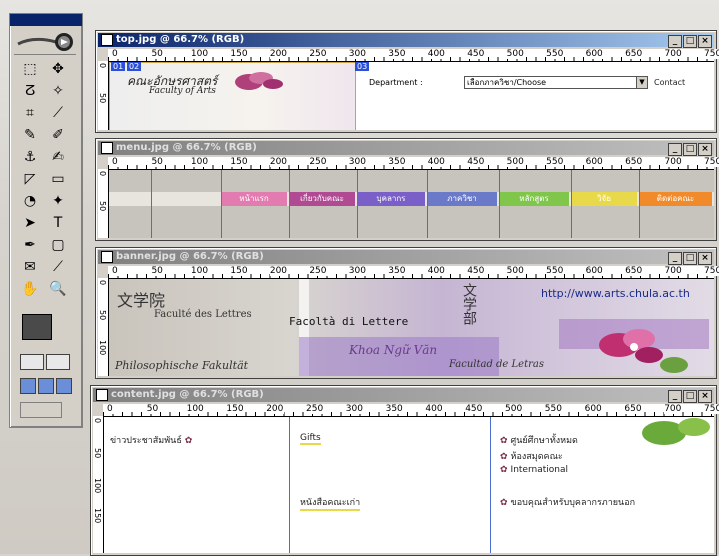 The height and width of the screenshot is (556, 719). What do you see at coordinates (235, 409) in the screenshot?
I see `ruler-tick-label: 150` at bounding box center [235, 409].